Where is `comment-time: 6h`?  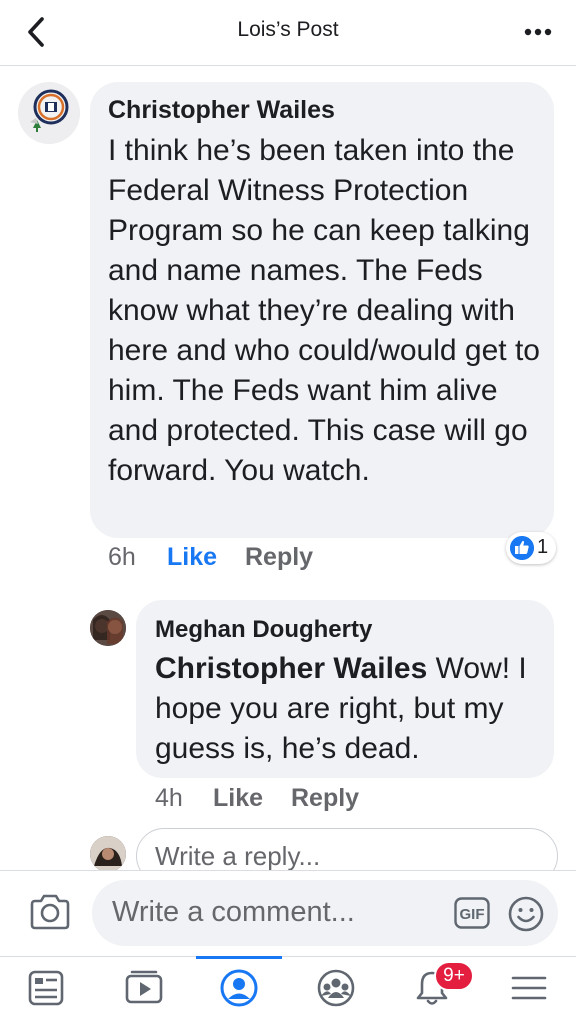 comment-time: 6h is located at coordinates (122, 557).